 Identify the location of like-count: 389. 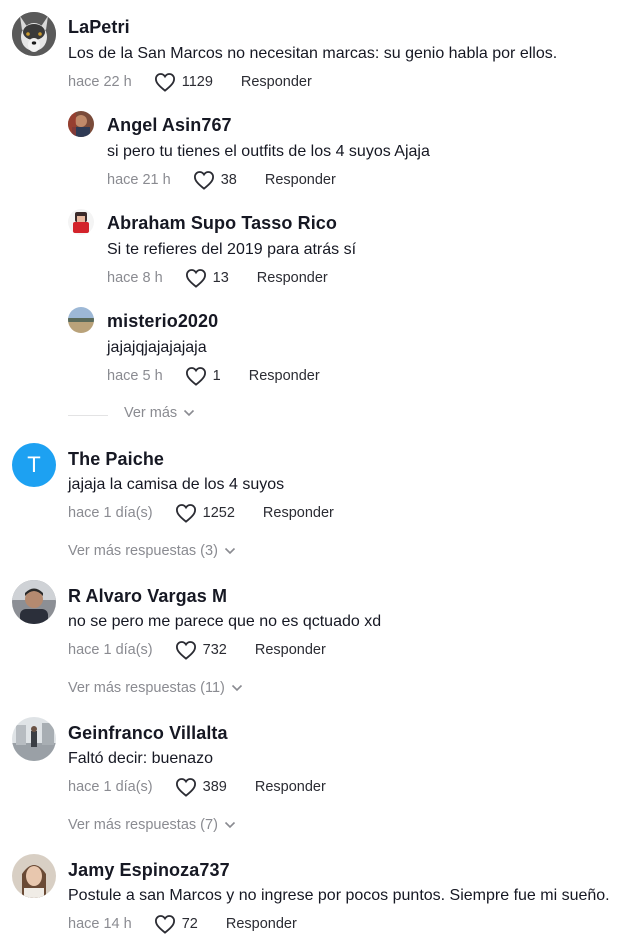
(214, 787).